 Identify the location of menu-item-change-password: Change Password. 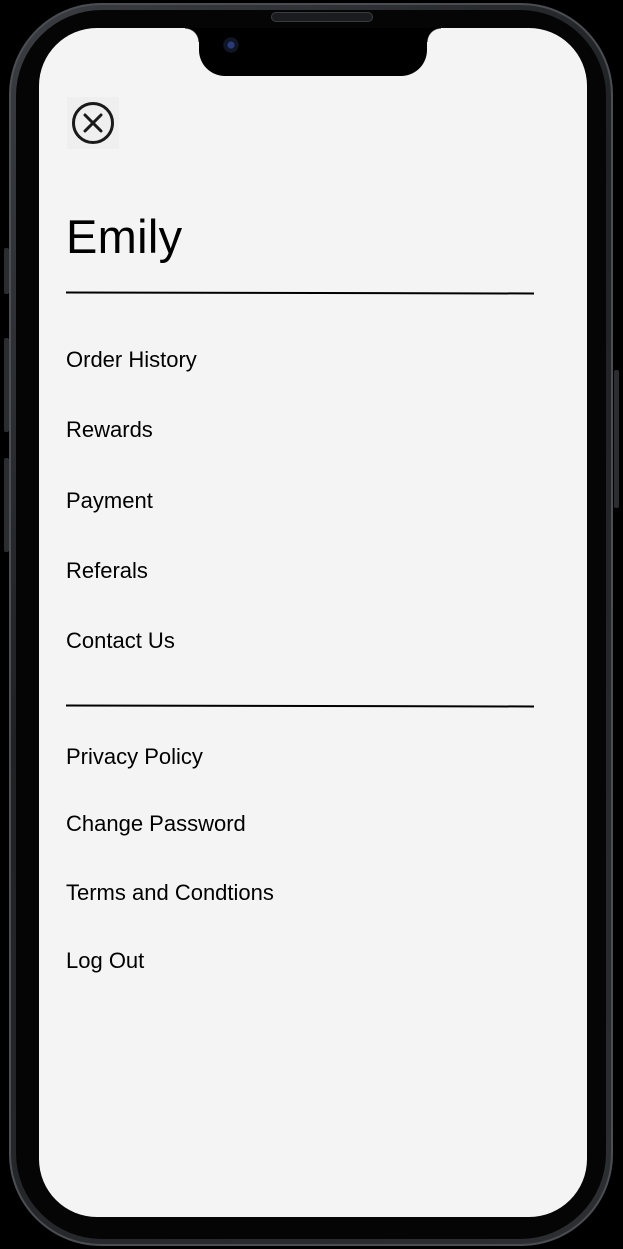
(156, 824).